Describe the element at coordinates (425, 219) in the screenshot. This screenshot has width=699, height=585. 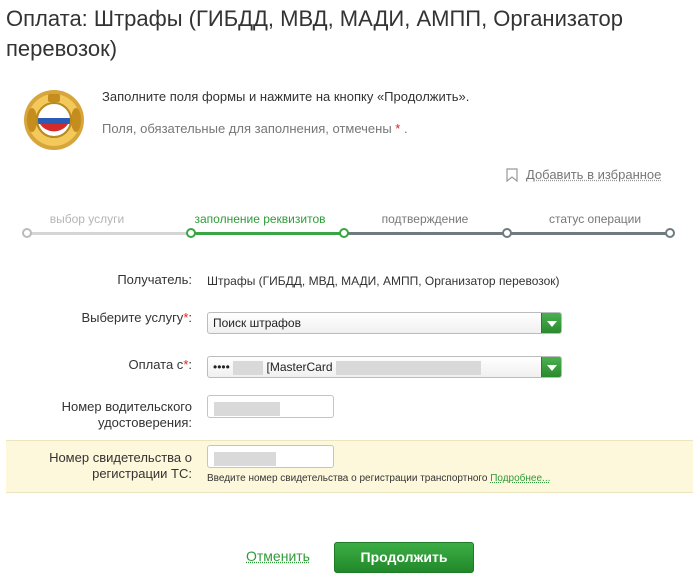
I see `step-label-confirmation: подтверждение` at that location.